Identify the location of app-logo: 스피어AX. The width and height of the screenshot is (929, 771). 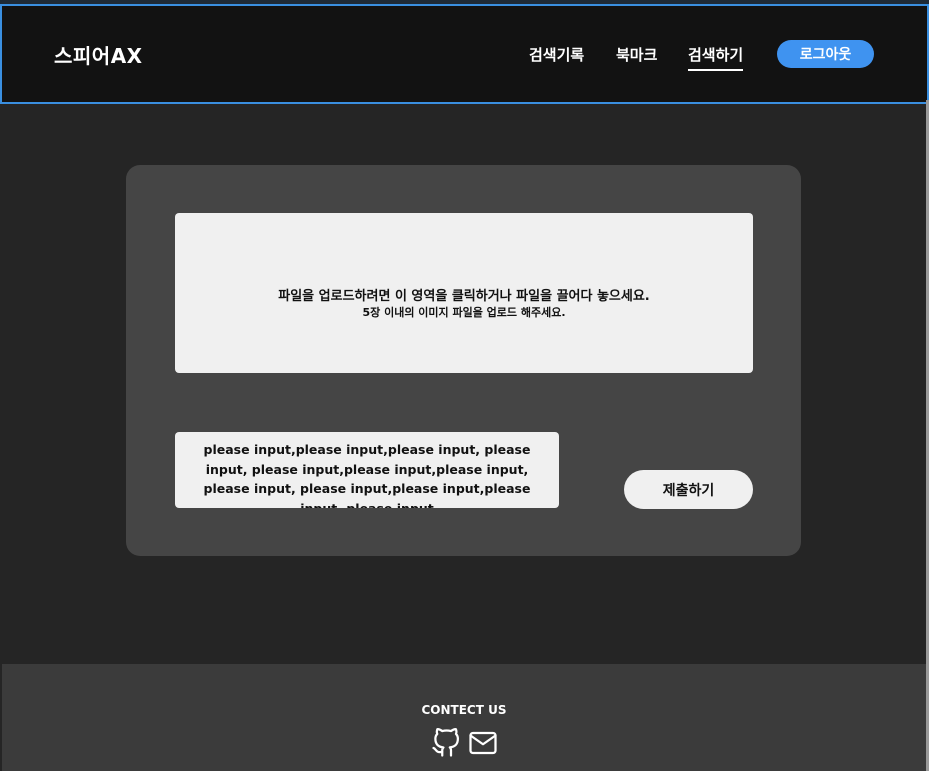
(98, 54).